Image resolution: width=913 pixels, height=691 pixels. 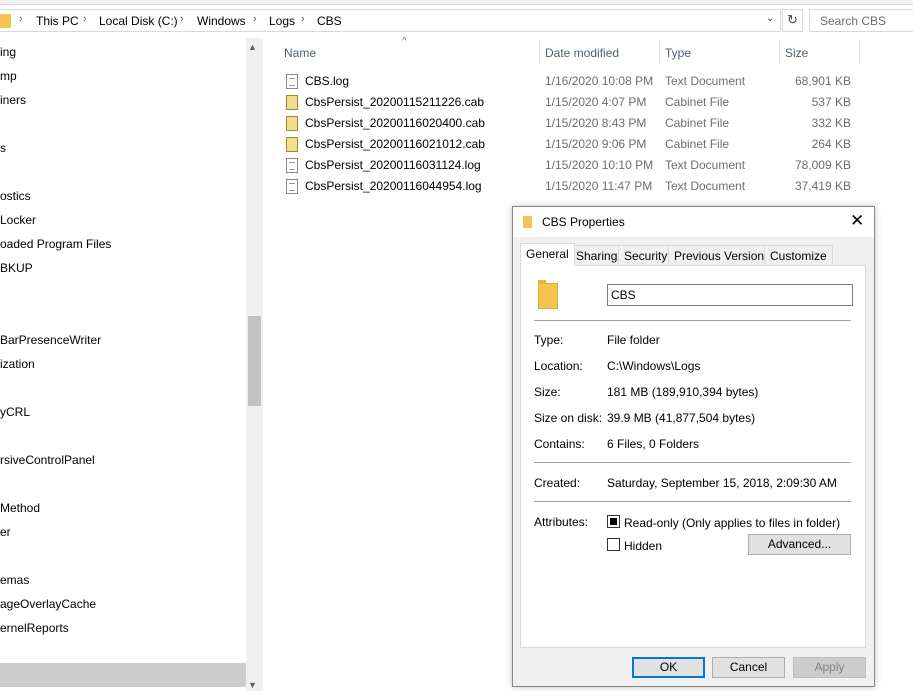 What do you see at coordinates (15, 412) in the screenshot?
I see `nav-item: yCRL` at bounding box center [15, 412].